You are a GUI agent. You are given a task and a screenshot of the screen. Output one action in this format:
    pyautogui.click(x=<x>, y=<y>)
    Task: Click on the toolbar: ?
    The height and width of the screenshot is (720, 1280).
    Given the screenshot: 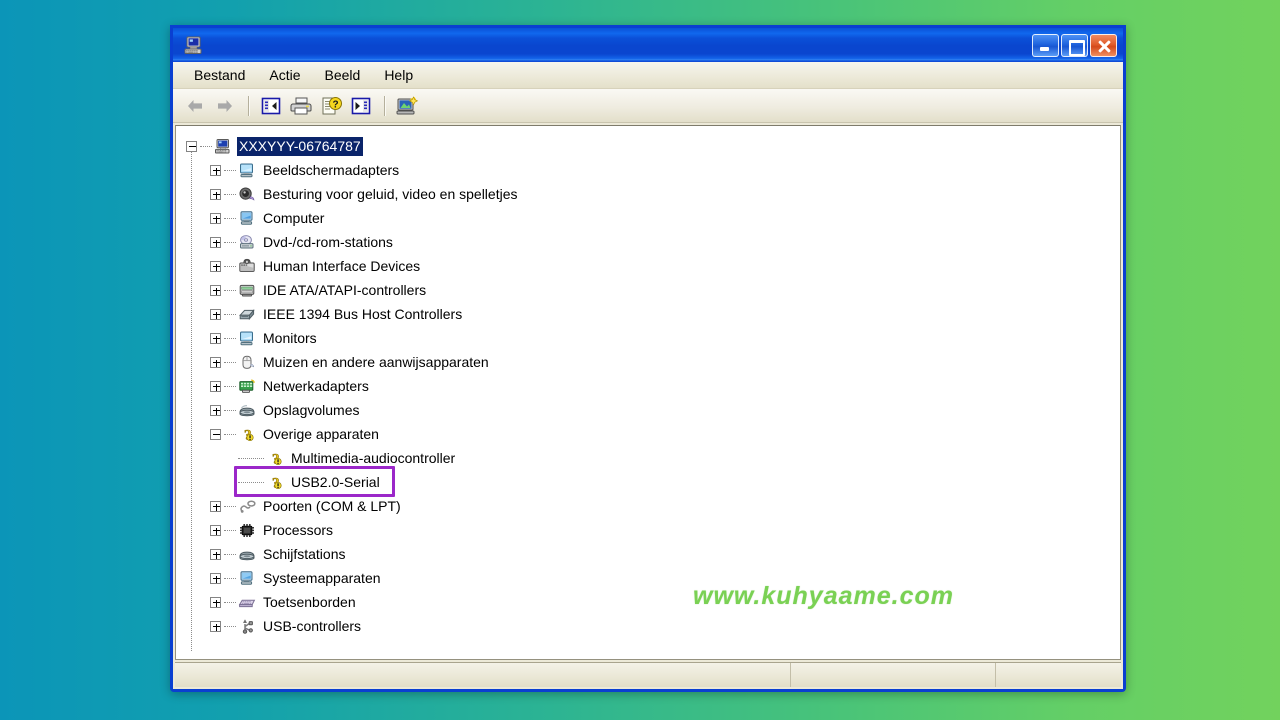 What is the action you would take?
    pyautogui.click(x=648, y=106)
    